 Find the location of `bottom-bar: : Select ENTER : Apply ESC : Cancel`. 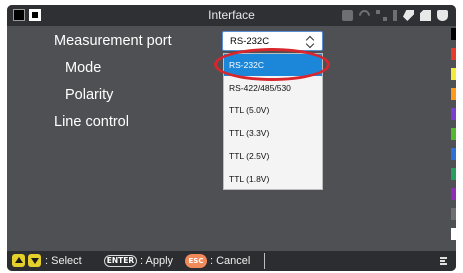

bottom-bar: : Select ENTER : Apply ESC : Cancel is located at coordinates (231, 261).